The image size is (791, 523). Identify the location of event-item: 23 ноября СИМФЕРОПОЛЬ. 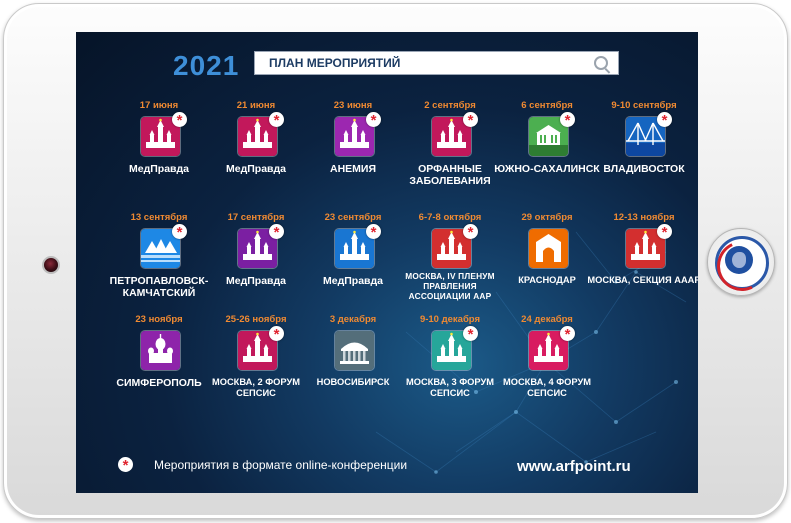
(159, 364).